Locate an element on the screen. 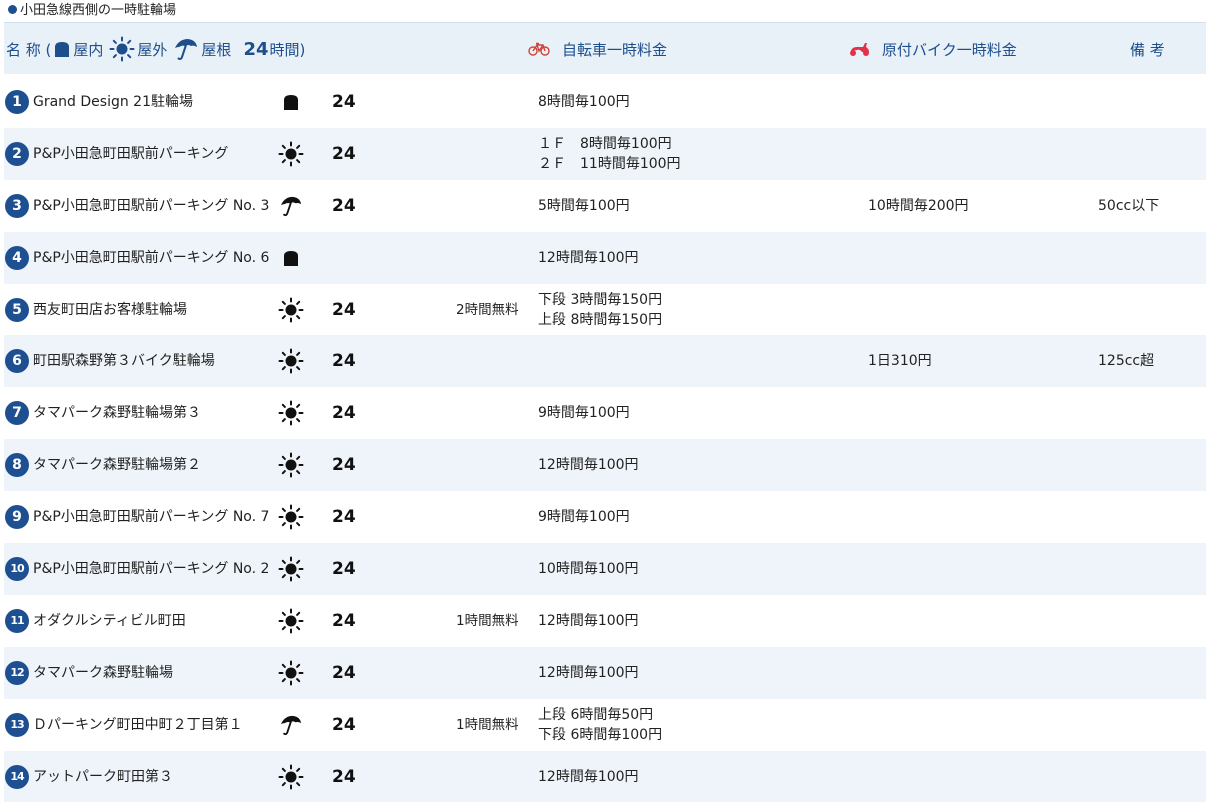  number-badge: 5 is located at coordinates (17, 309).